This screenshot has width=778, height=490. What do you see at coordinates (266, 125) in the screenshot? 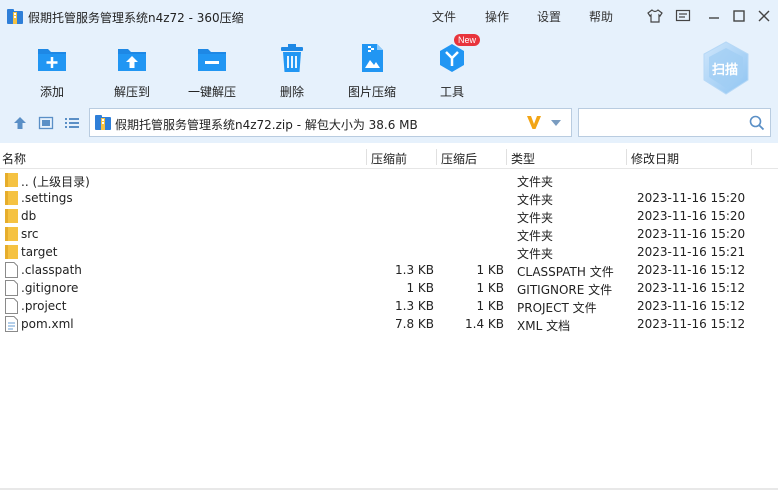
I see `archive-path: 假期托管服务管理系统n4z72.zip - 解包大小为 38.6 MB` at bounding box center [266, 125].